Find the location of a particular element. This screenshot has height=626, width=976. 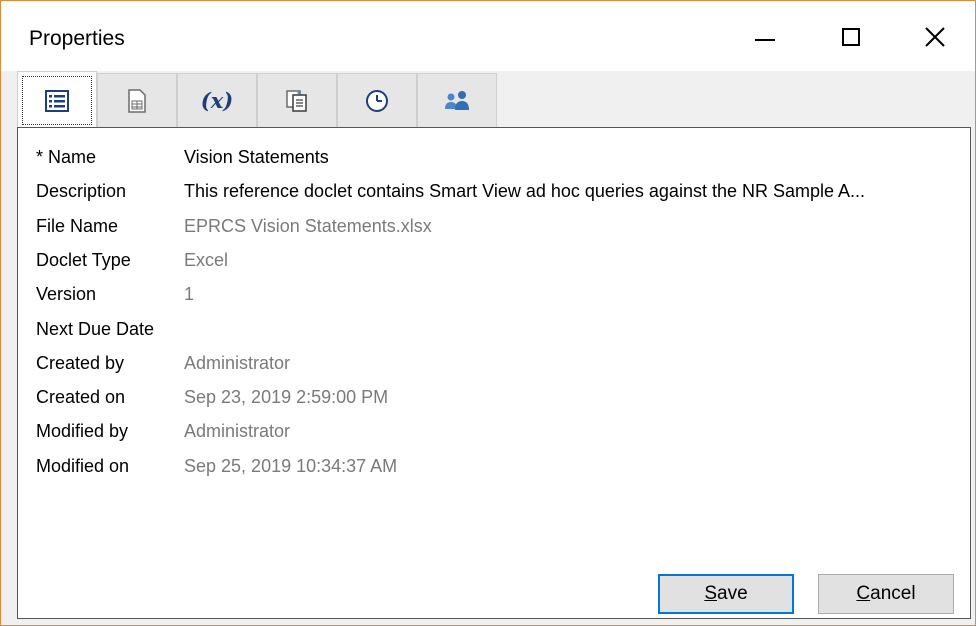

property-label: Created by is located at coordinates (80, 362).